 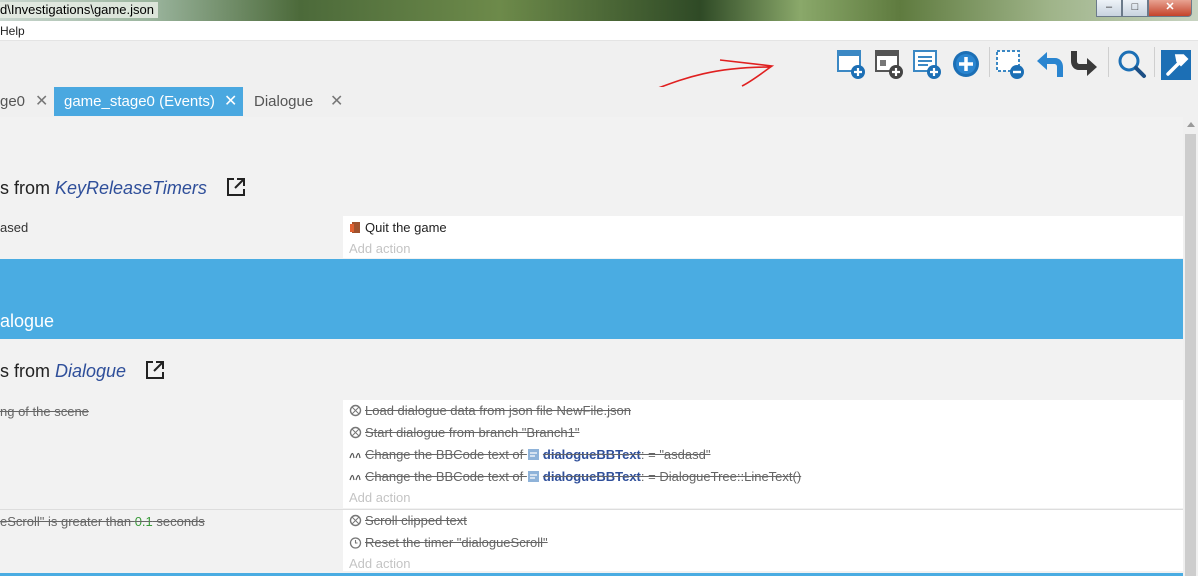 What do you see at coordinates (890, 64) in the screenshot?
I see `add-subevent-icon` at bounding box center [890, 64].